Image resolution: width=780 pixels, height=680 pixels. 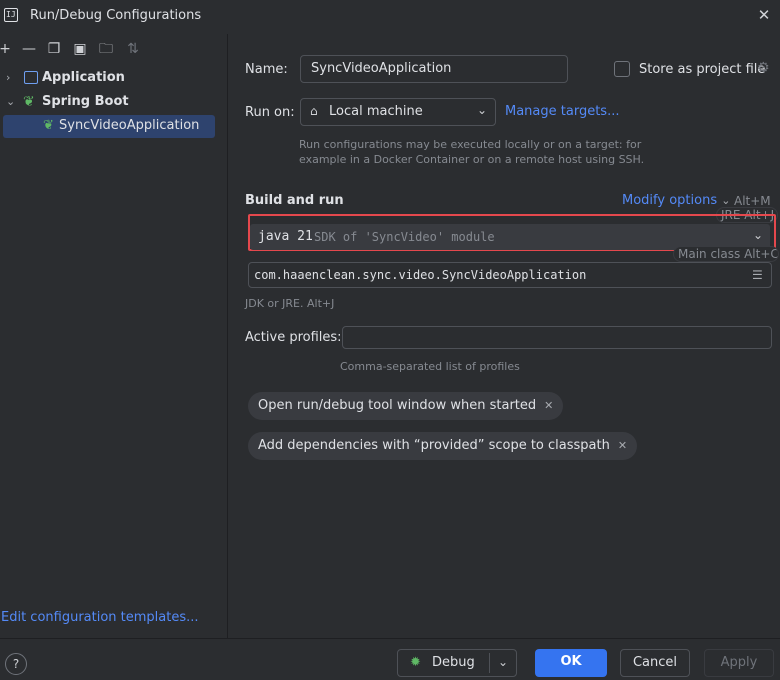 I want to click on jdk-version: java 21, so click(x=285, y=236).